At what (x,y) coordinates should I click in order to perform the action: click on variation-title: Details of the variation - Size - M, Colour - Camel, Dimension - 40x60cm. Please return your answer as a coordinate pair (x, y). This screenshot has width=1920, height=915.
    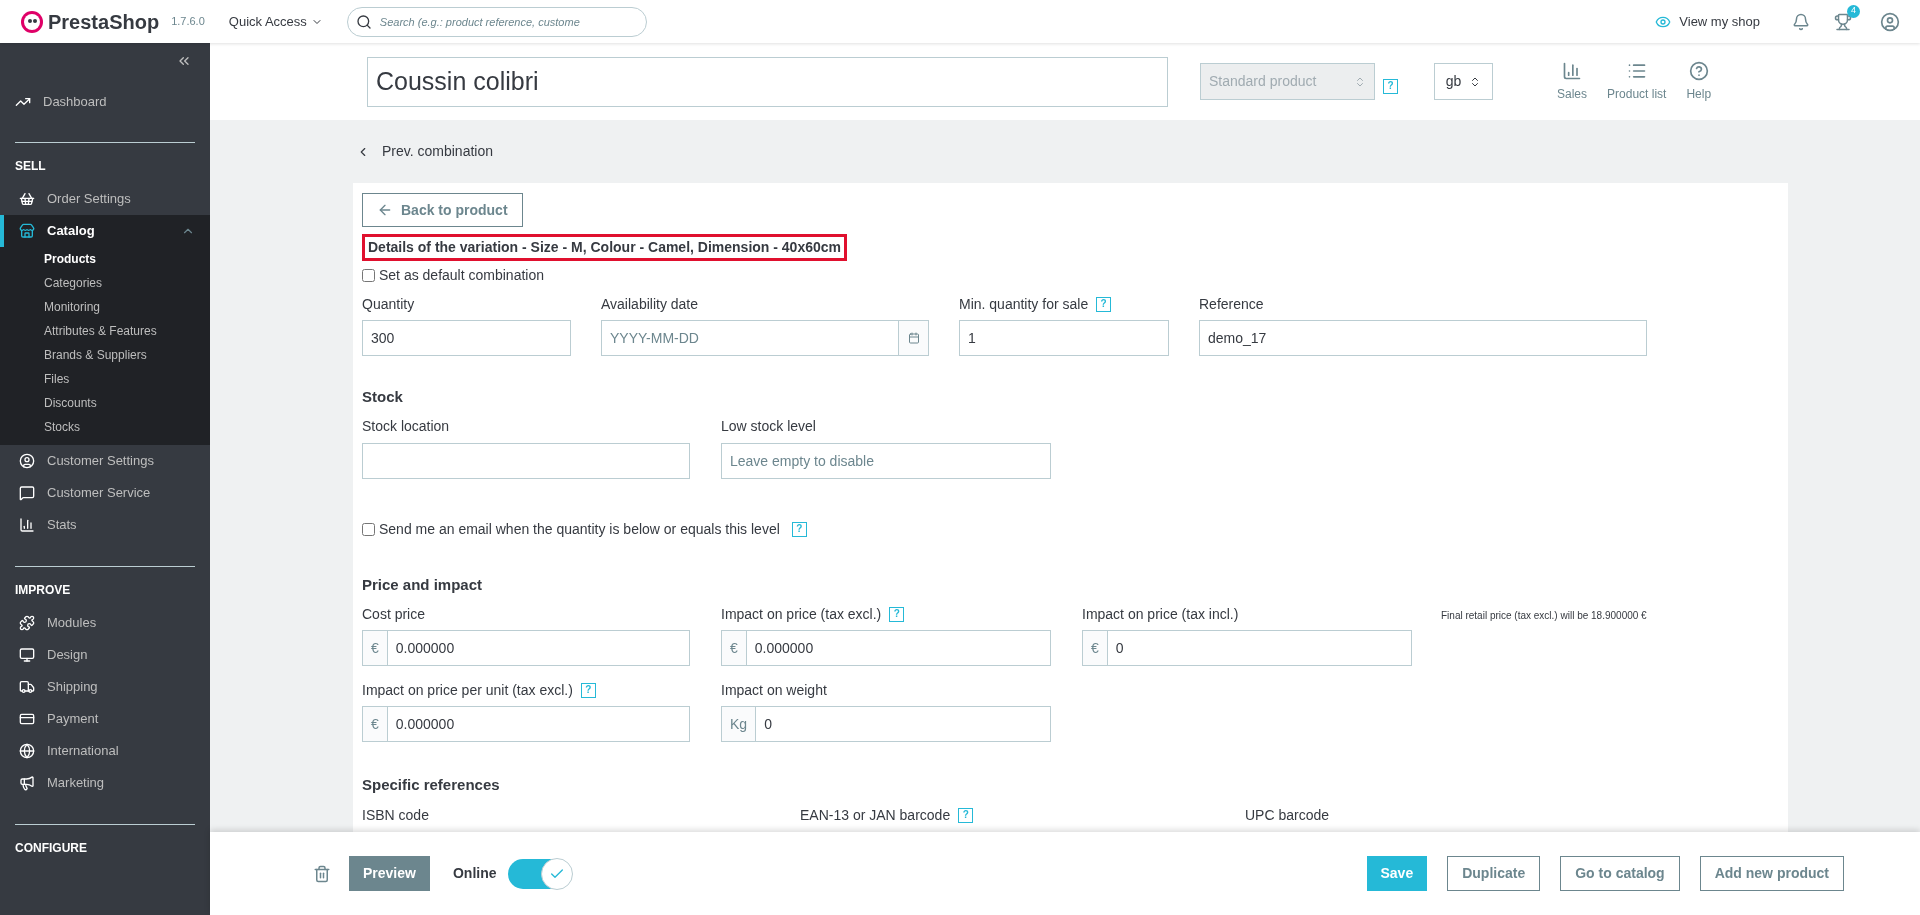
    Looking at the image, I should click on (604, 247).